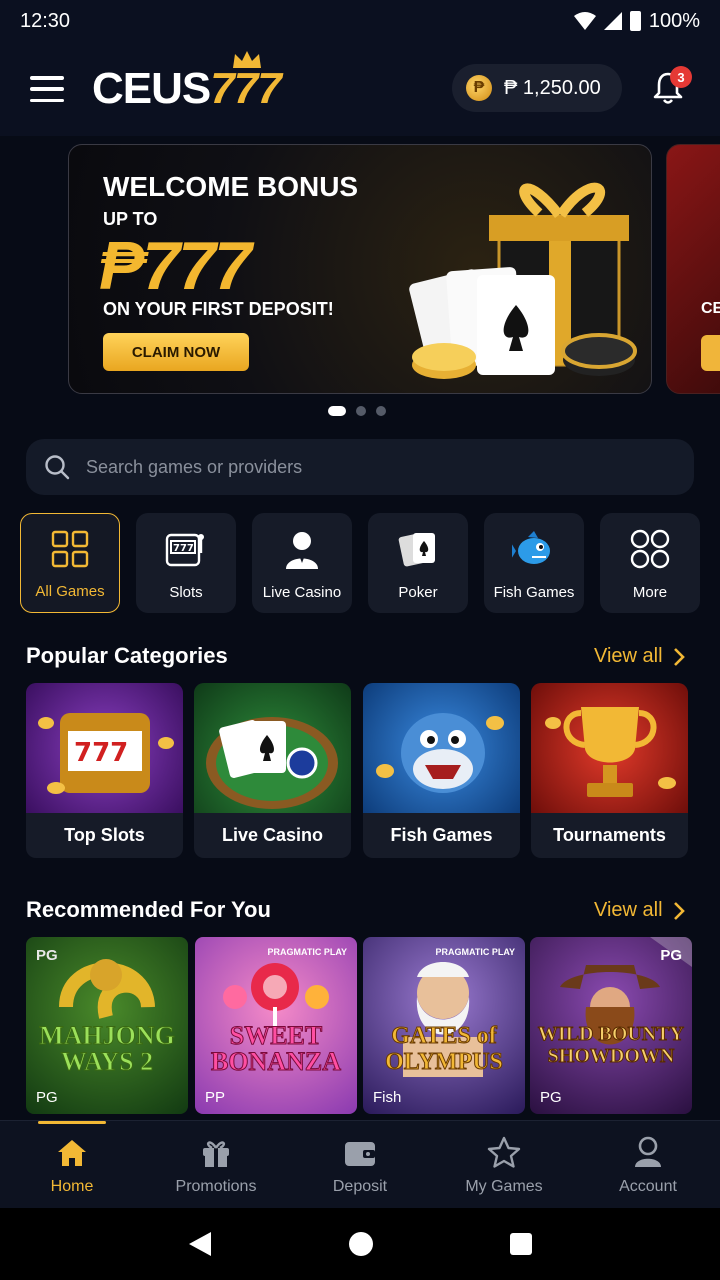 Image resolution: width=720 pixels, height=1280 pixels. I want to click on category-all-games: All Games, so click(70, 563).